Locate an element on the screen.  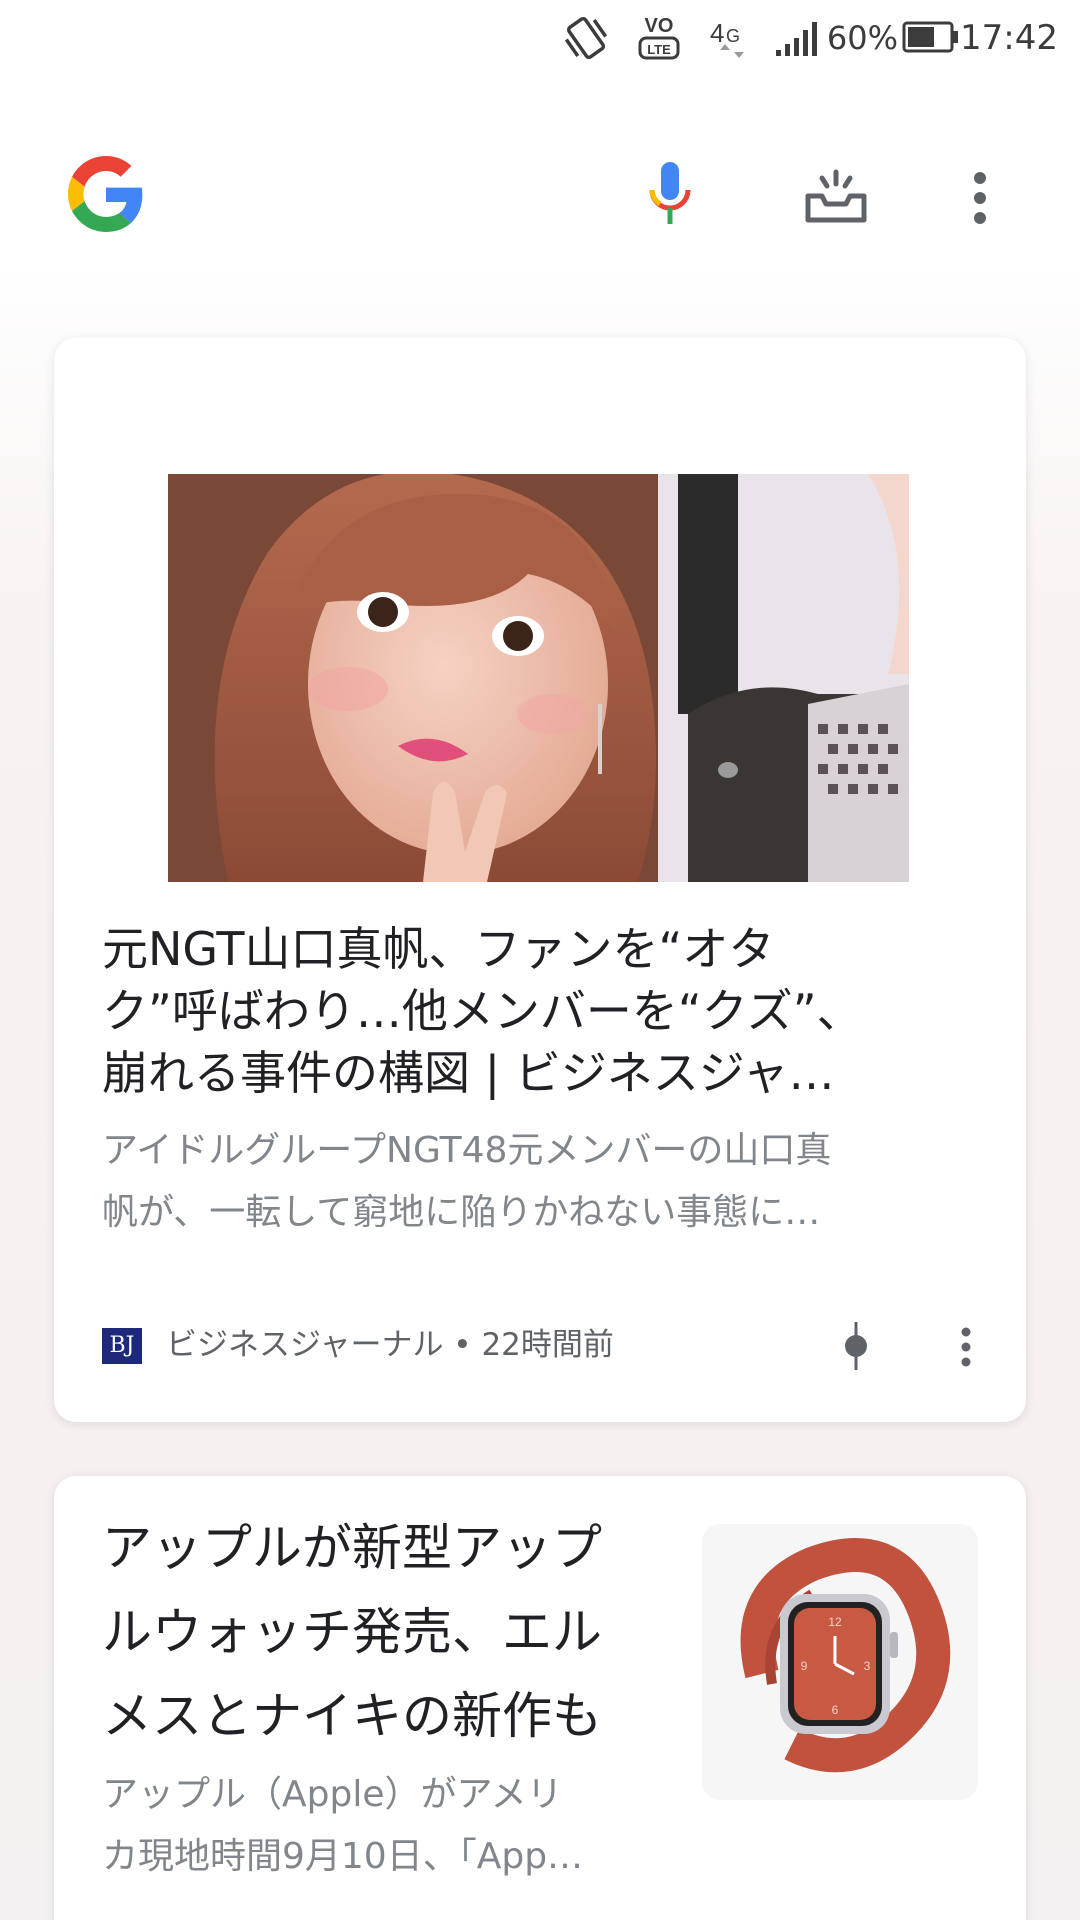
battery-icon is located at coordinates (930, 37).